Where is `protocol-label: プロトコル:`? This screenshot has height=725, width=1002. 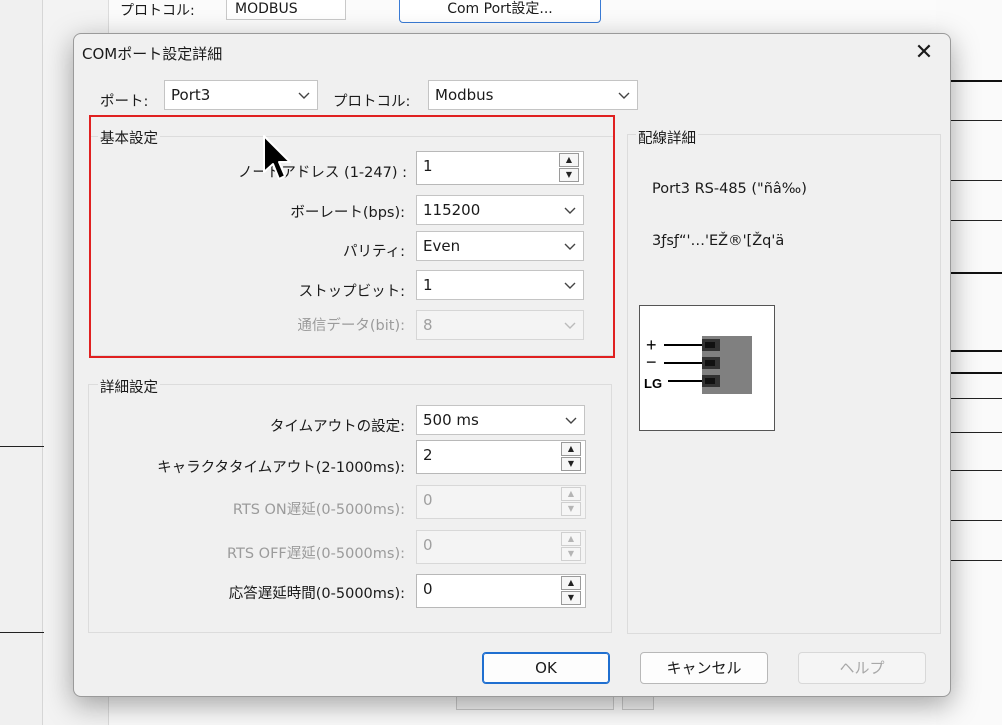 protocol-label: プロトコル: is located at coordinates (372, 102).